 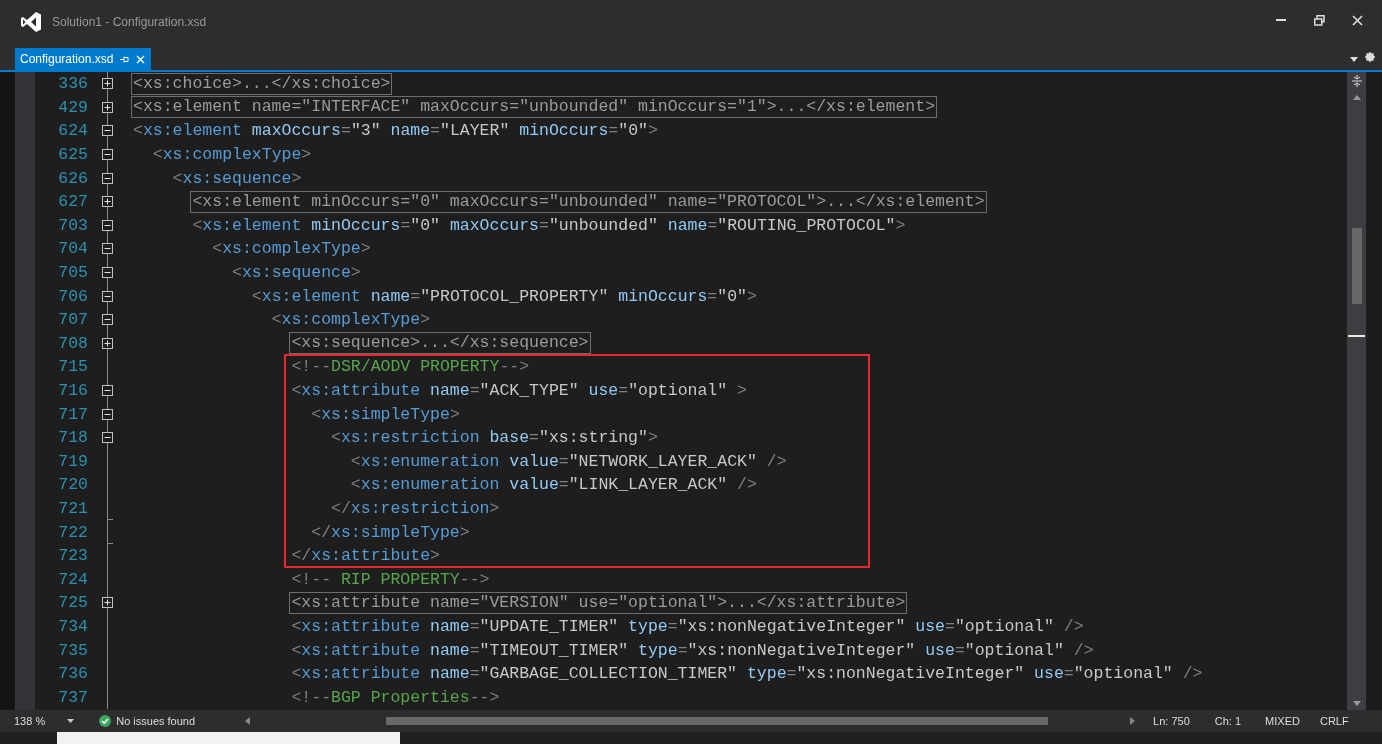 I want to click on collapsed-code: <xs:element name="INTERFACE" maxOccurs="unbounded" minOccurs="1">...</xs:element>, so click(x=534, y=107).